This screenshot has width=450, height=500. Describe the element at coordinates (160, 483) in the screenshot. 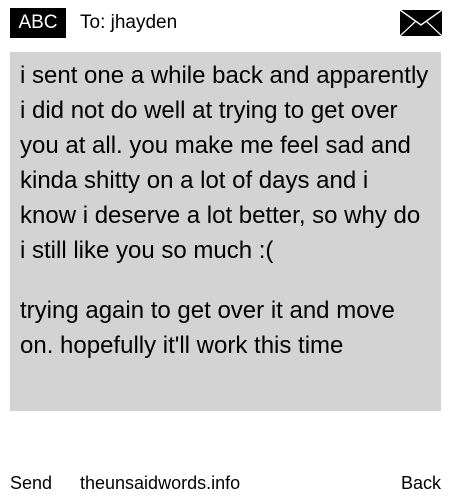

I see `site-link: theunsaidwords.info` at that location.